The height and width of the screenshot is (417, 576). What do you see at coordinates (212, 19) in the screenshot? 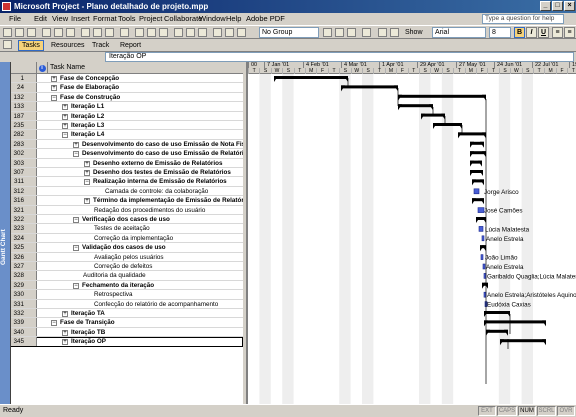
I see `menu-window: Window` at bounding box center [212, 19].